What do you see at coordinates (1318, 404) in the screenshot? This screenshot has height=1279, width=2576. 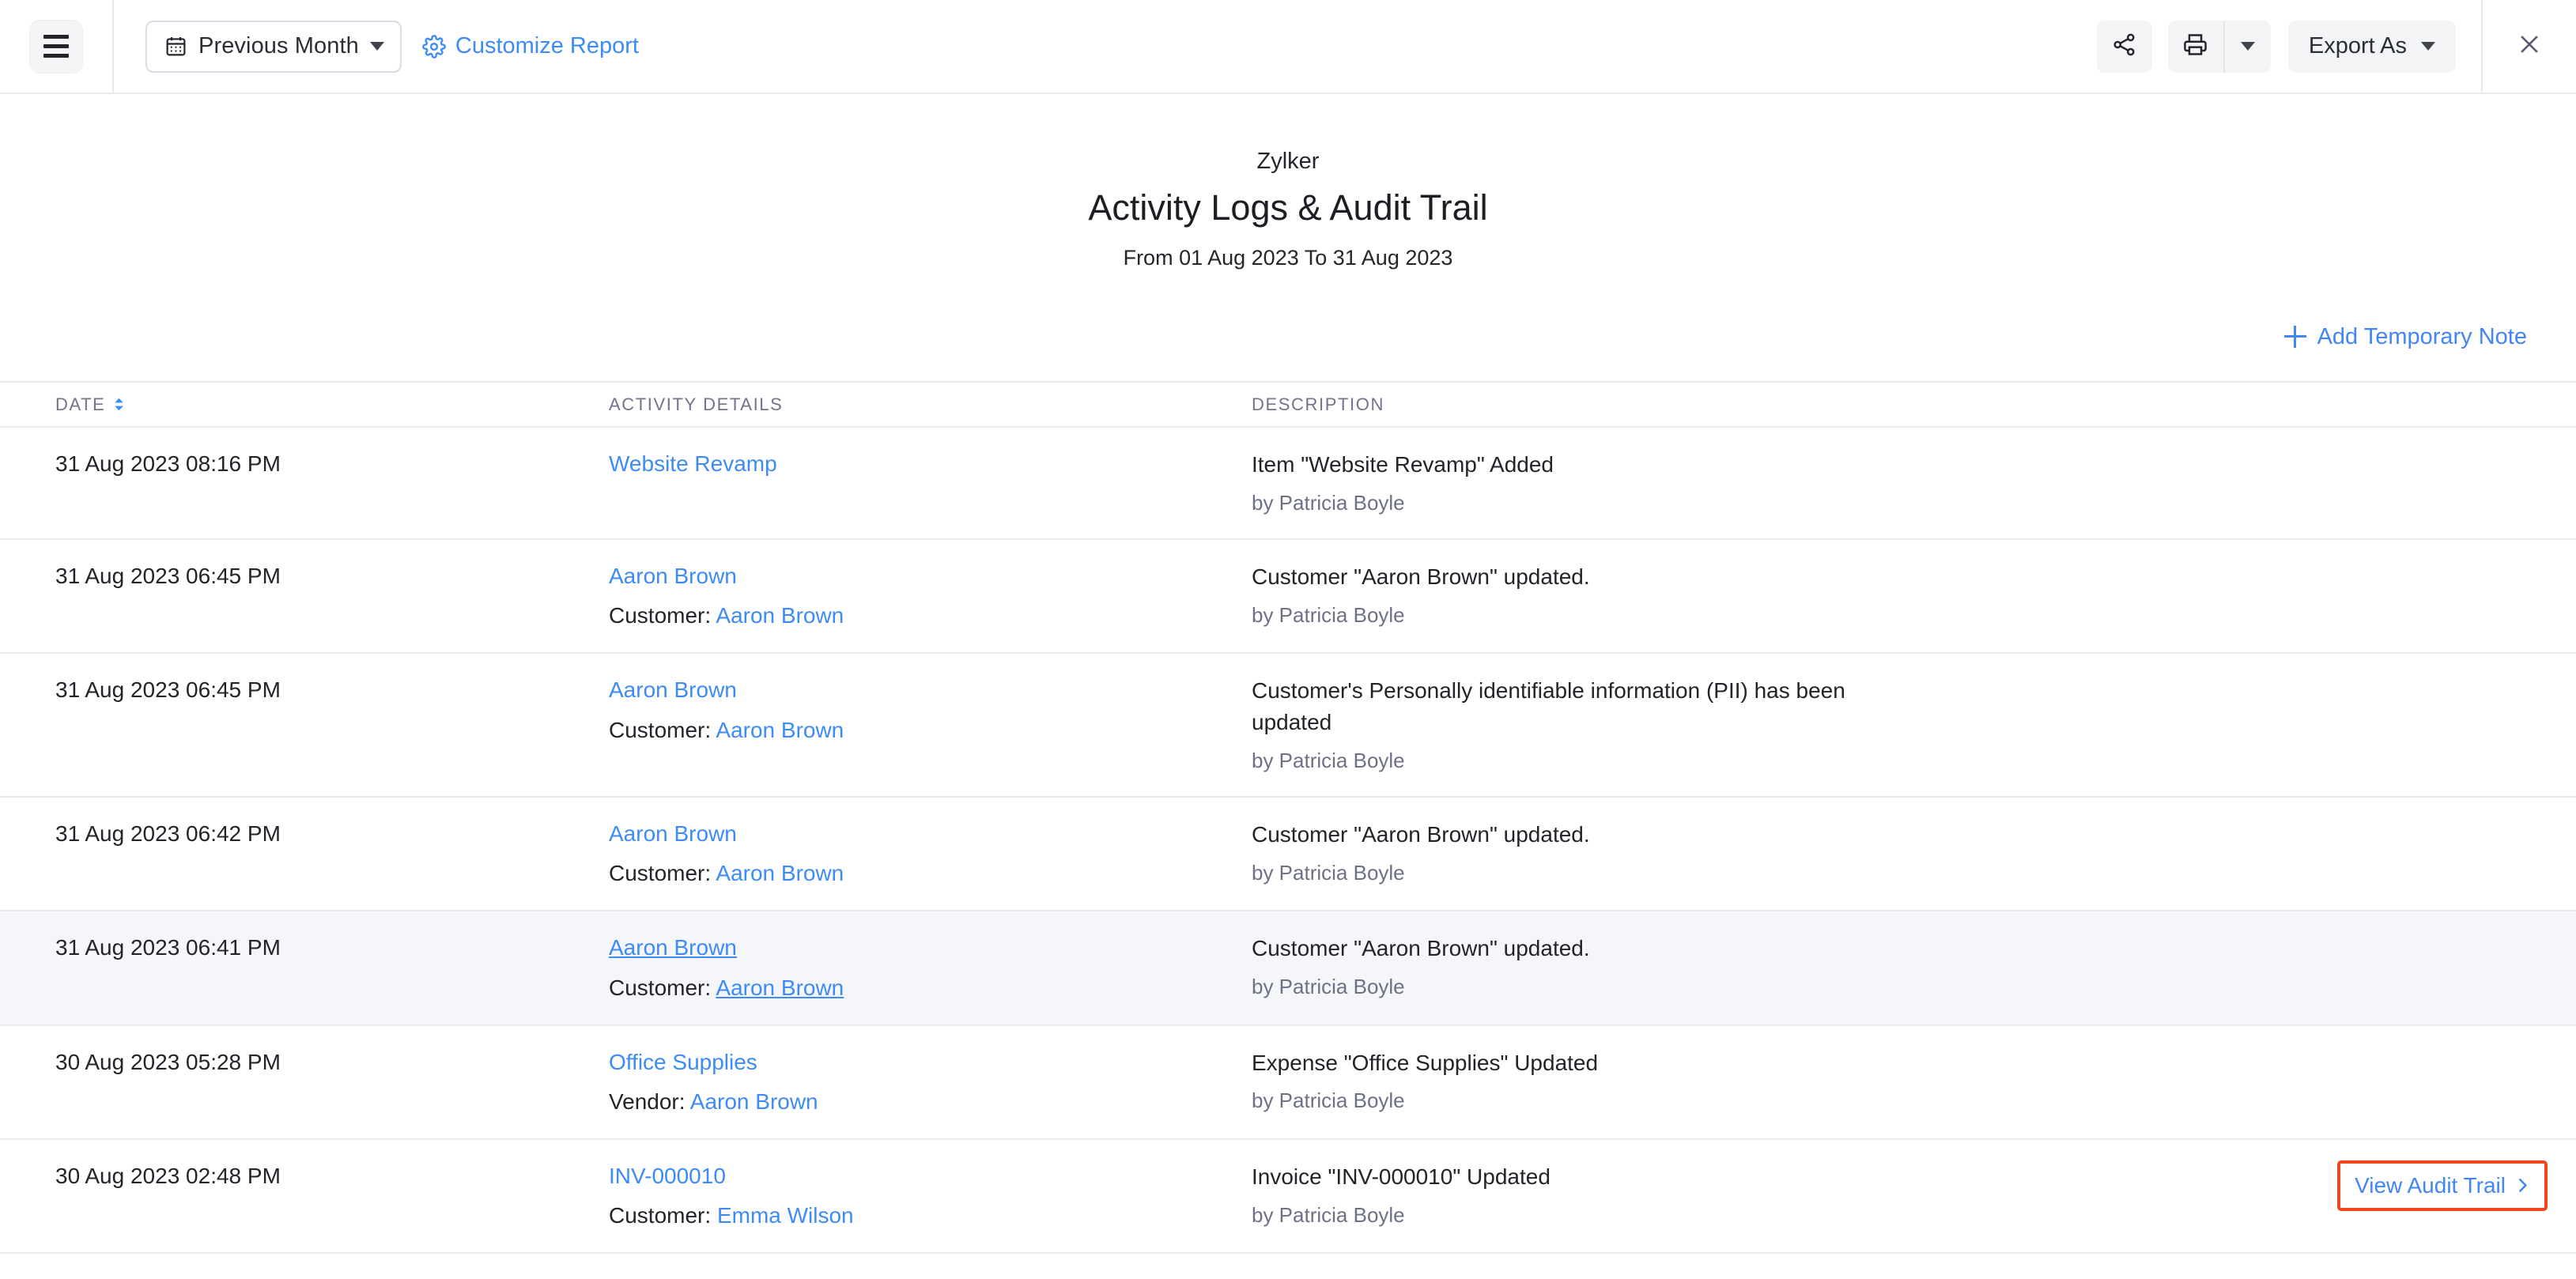 I see `column-header-description-label: DESCRIPTION` at bounding box center [1318, 404].